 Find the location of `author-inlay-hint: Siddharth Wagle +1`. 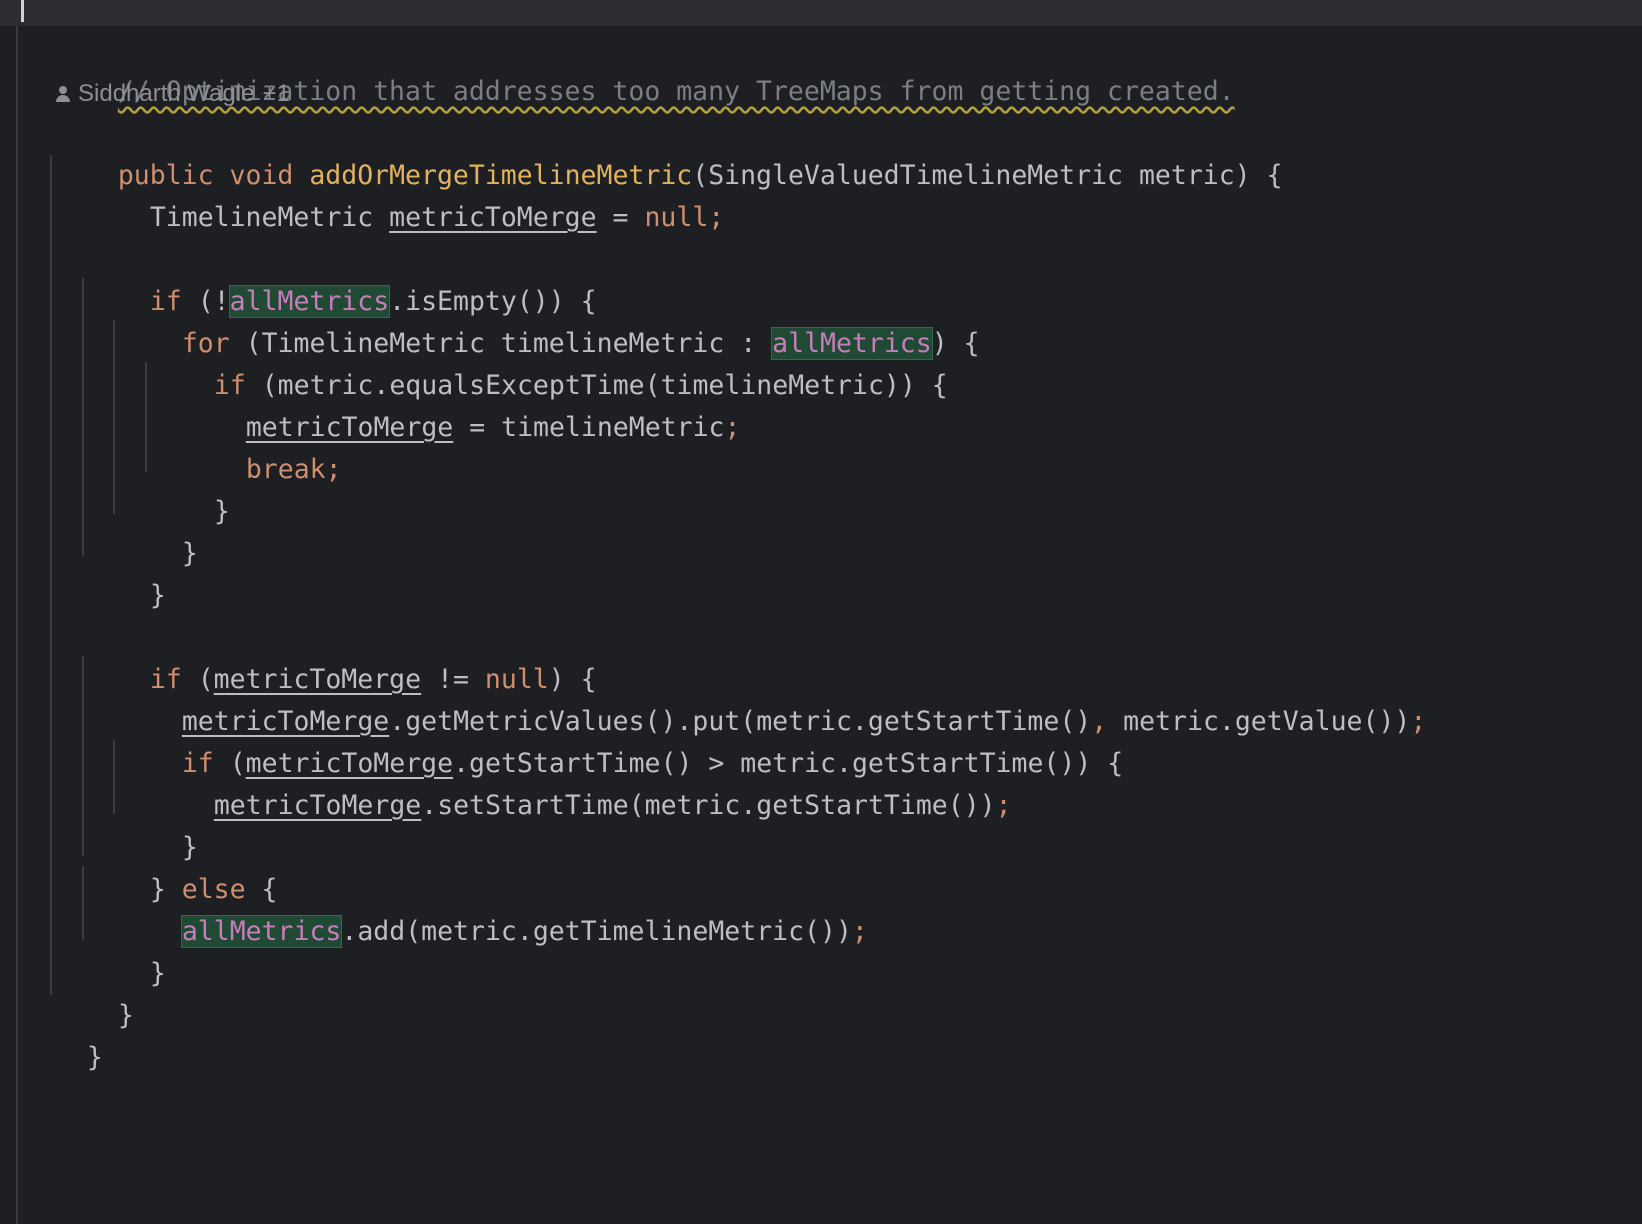

author-inlay-hint: Siddharth Wagle +1 is located at coordinates (173, 94).